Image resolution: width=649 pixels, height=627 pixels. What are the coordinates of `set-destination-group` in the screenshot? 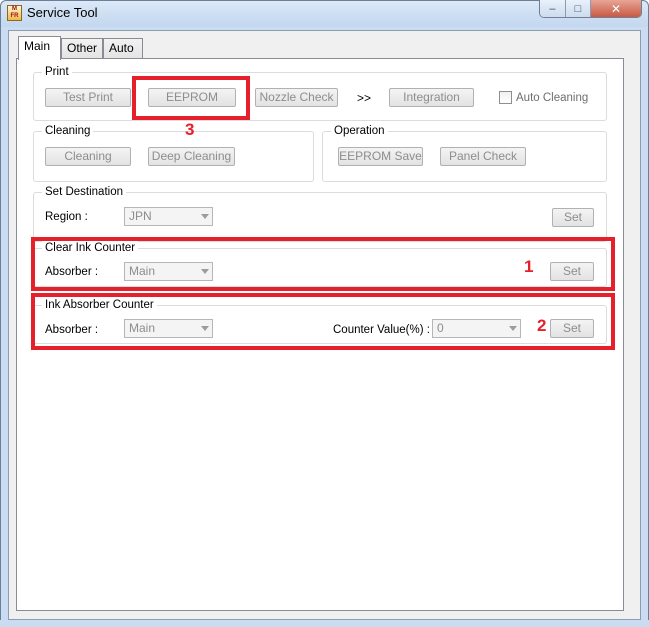 It's located at (320, 217).